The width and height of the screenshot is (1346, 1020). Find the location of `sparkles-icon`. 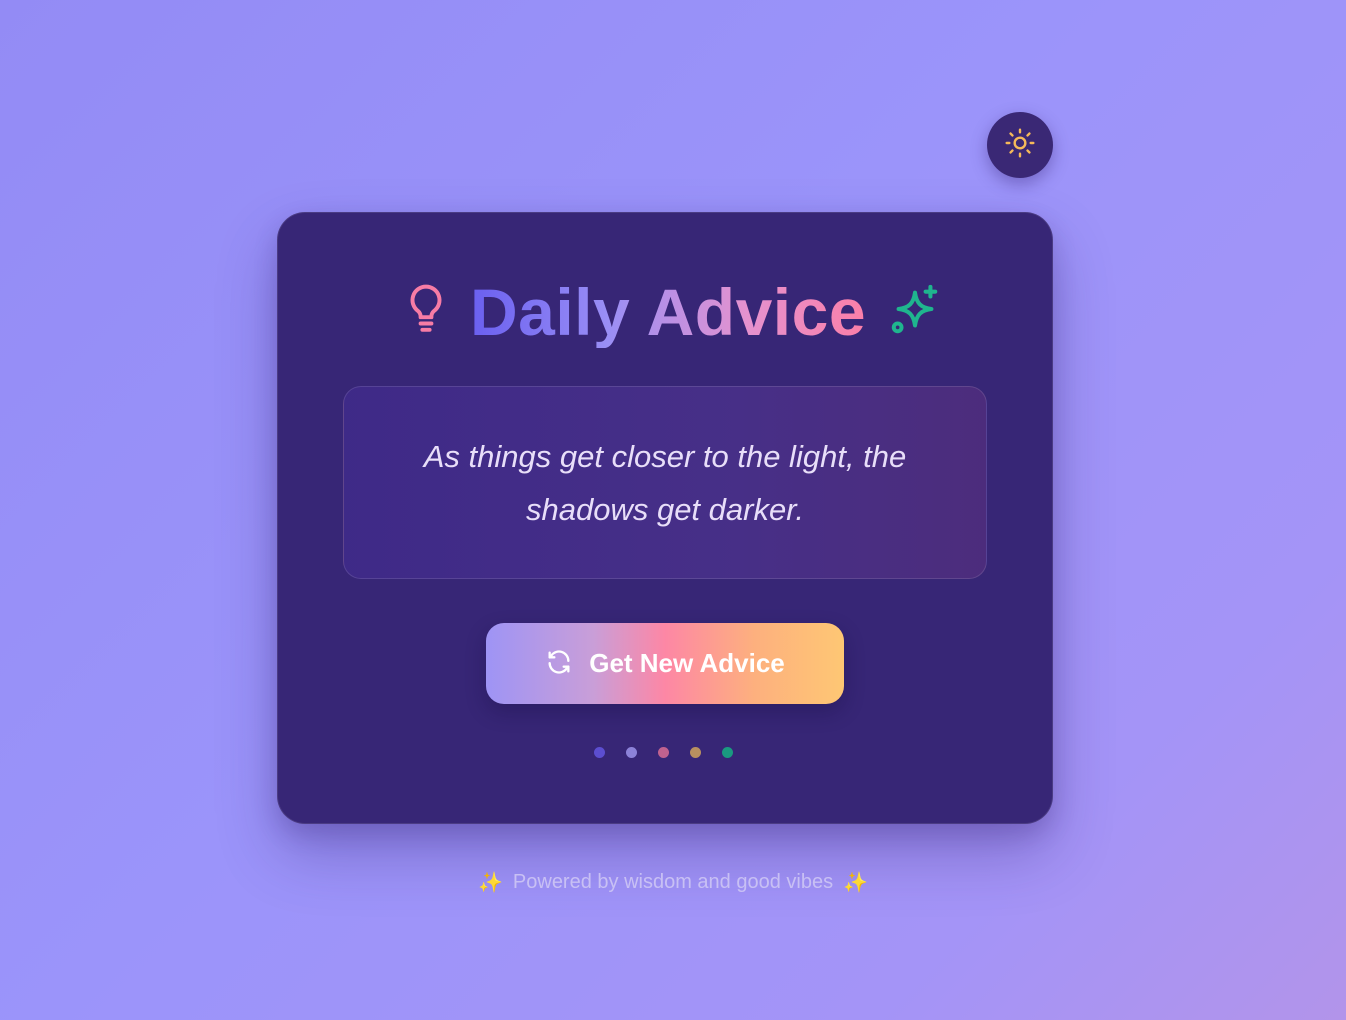

sparkles-icon is located at coordinates (915, 312).